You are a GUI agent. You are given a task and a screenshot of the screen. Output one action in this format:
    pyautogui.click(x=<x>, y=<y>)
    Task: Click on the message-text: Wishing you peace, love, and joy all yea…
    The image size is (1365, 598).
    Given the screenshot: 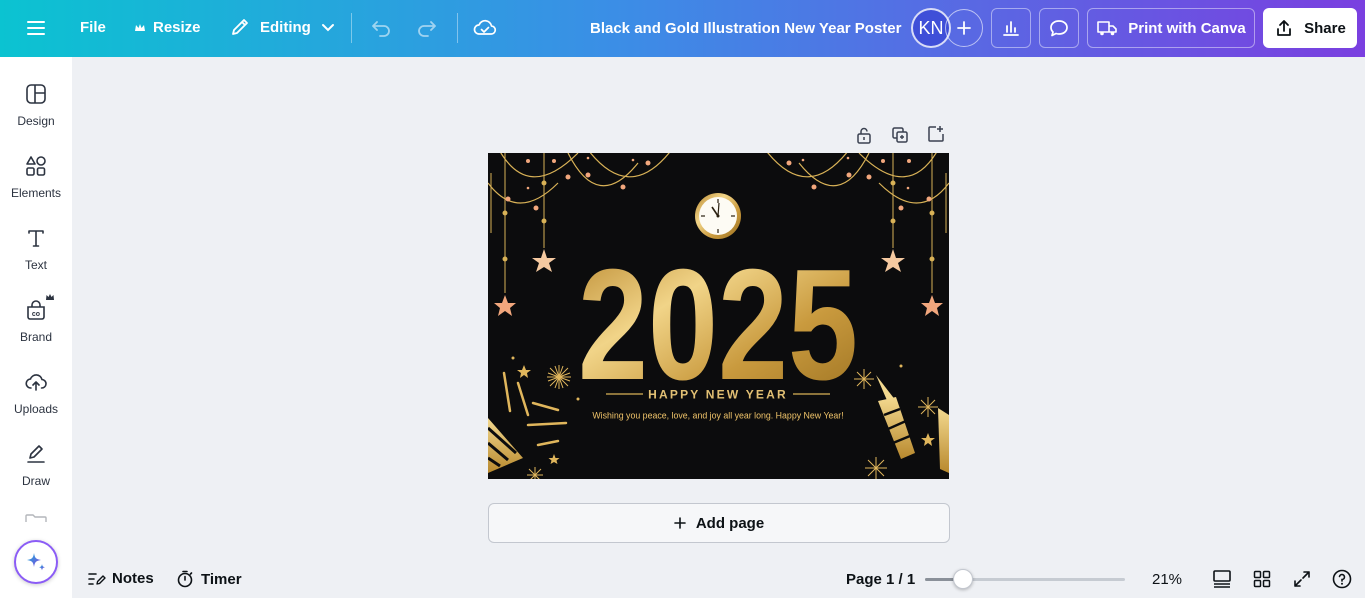 What is the action you would take?
    pyautogui.click(x=717, y=416)
    